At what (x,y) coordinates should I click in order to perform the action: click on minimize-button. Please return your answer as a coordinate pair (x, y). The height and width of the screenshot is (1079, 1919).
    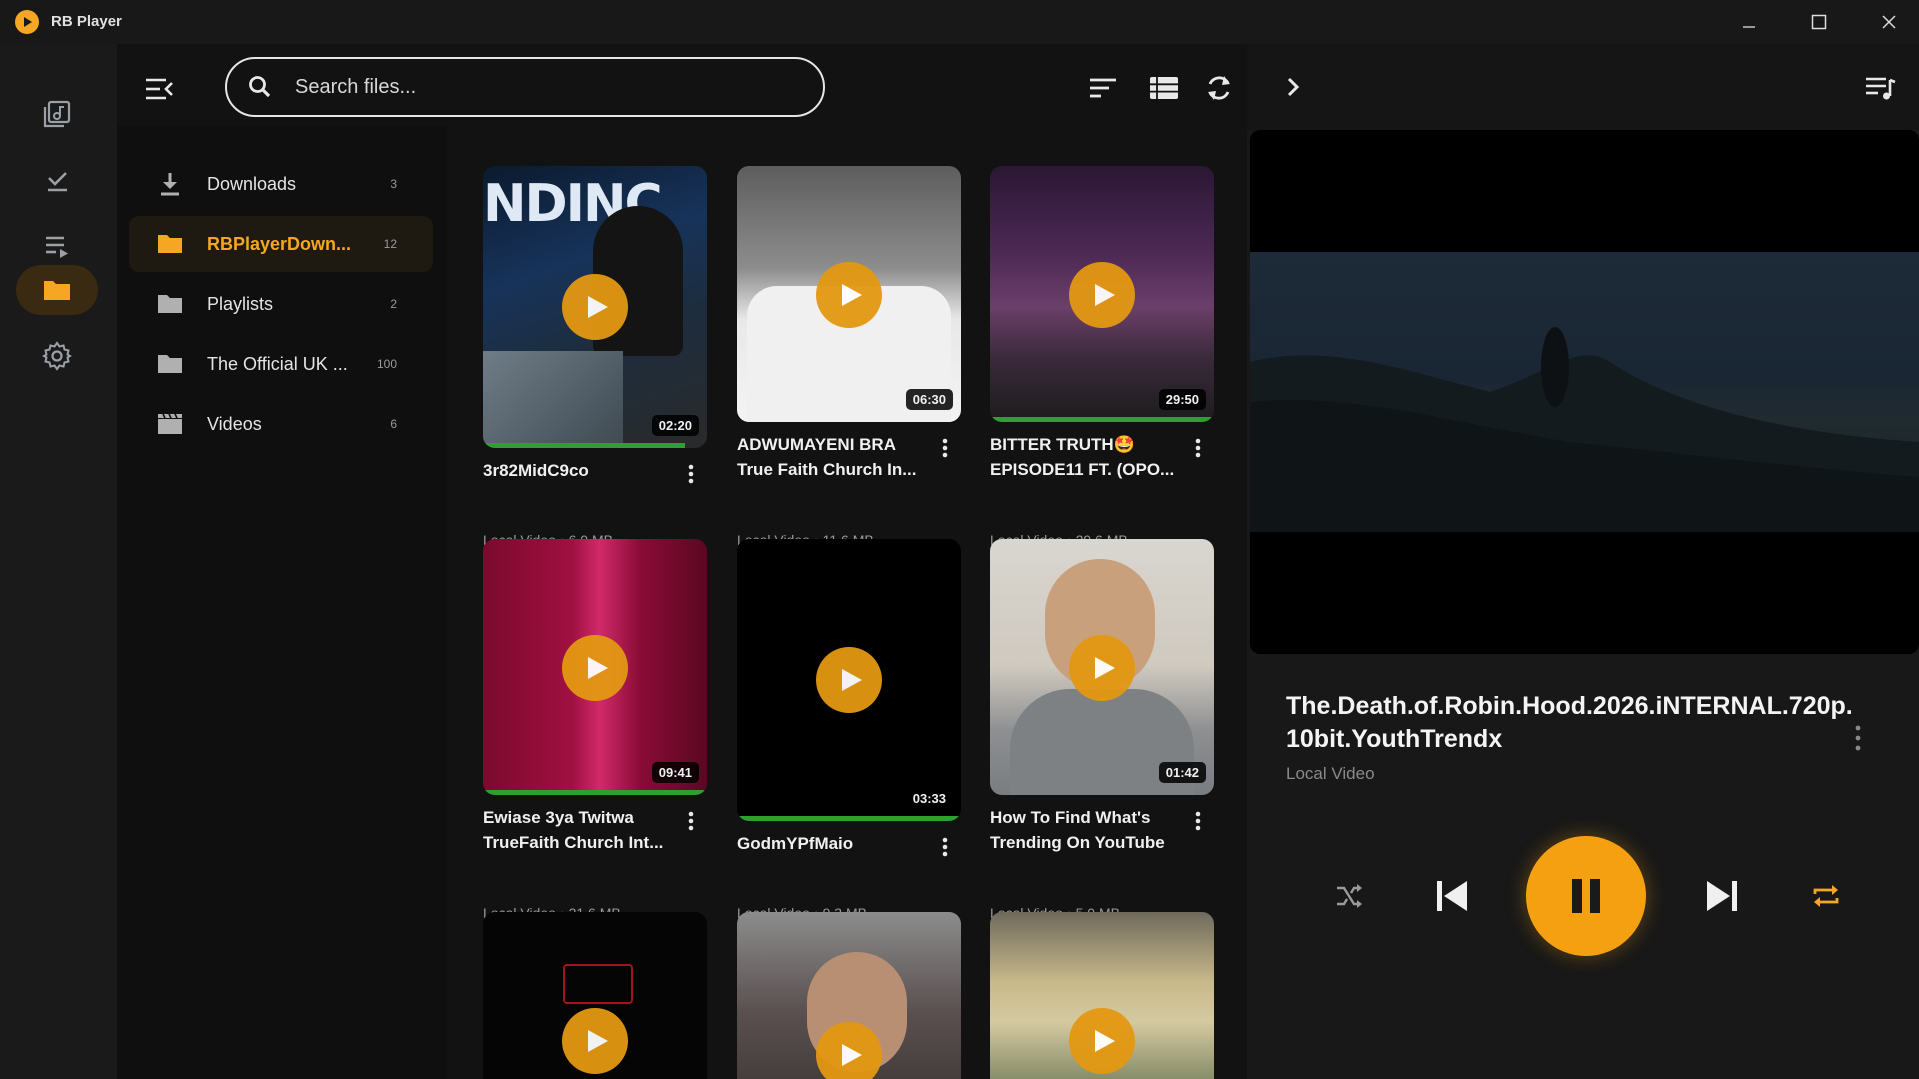
    Looking at the image, I should click on (1749, 22).